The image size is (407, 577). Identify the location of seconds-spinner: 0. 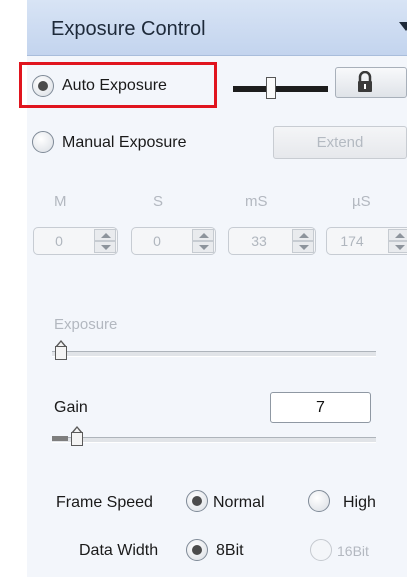
(173, 241).